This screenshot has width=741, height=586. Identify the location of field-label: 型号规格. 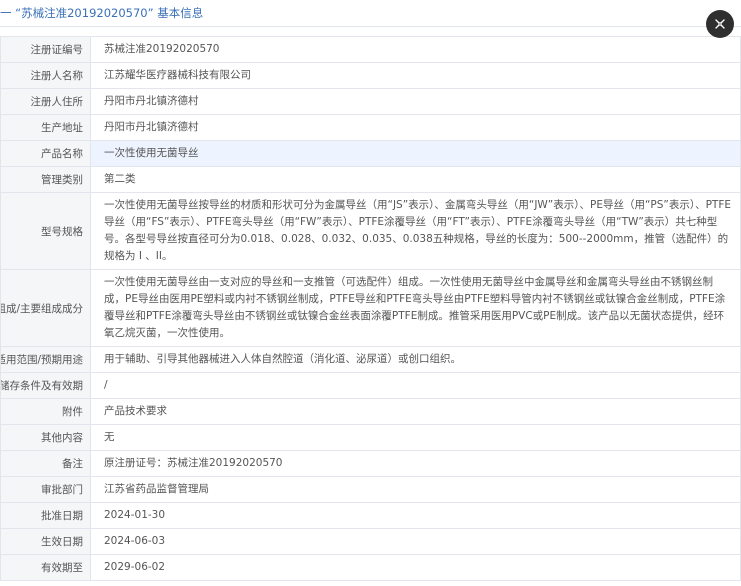
(45, 231).